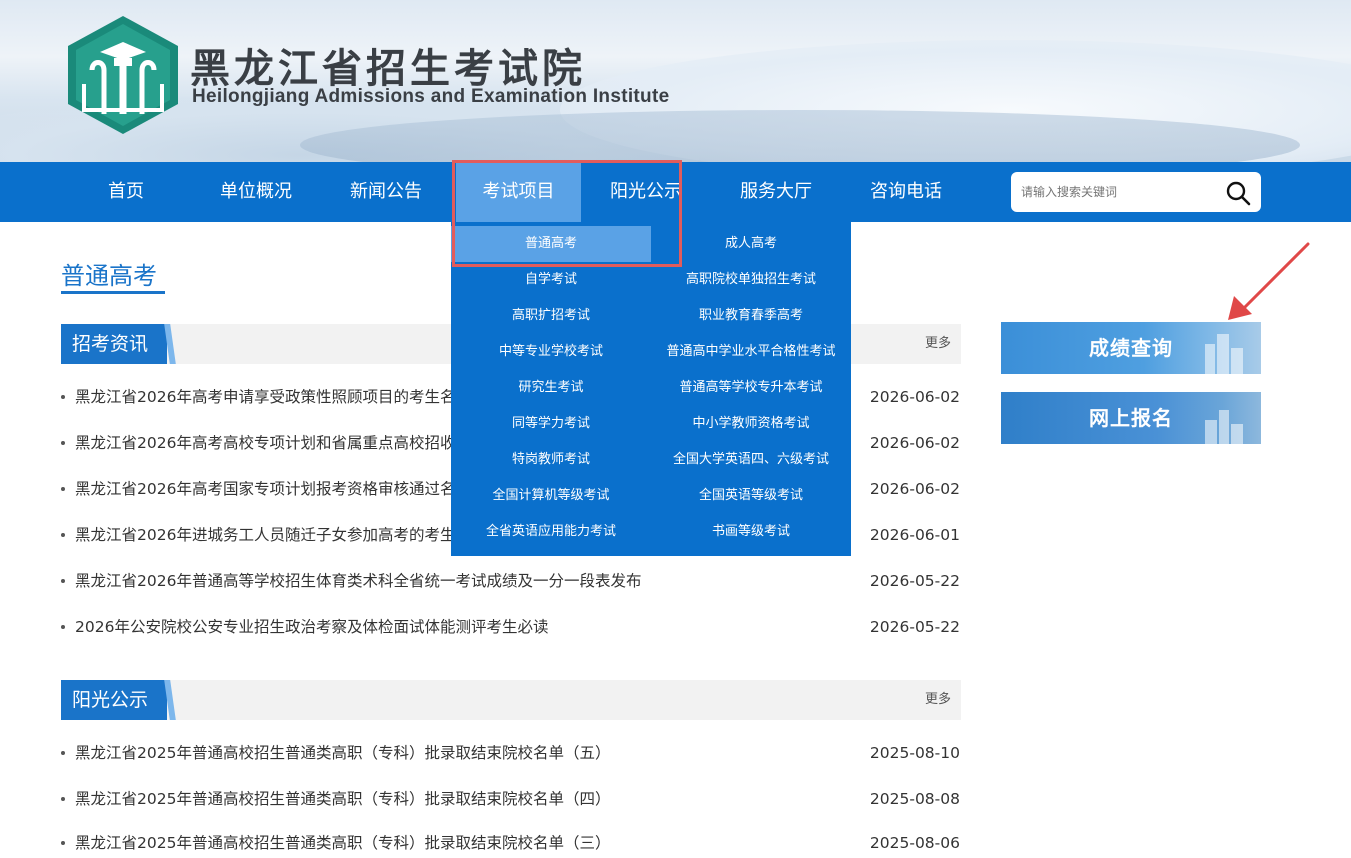 This screenshot has width=1351, height=858. I want to click on news-date: 2025-08-08, so click(914, 799).